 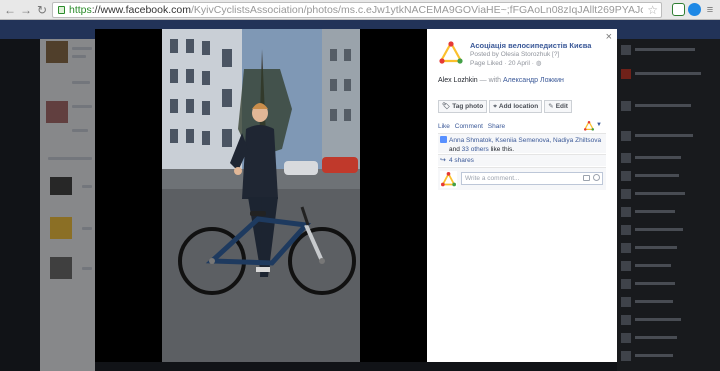 I want to click on commenter-avatar, so click(x=448, y=179).